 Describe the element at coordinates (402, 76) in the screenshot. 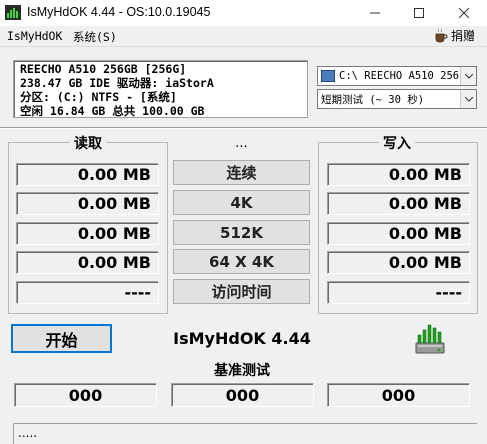

I see `drive-select-value: C:\ REECHO A510 256(` at that location.